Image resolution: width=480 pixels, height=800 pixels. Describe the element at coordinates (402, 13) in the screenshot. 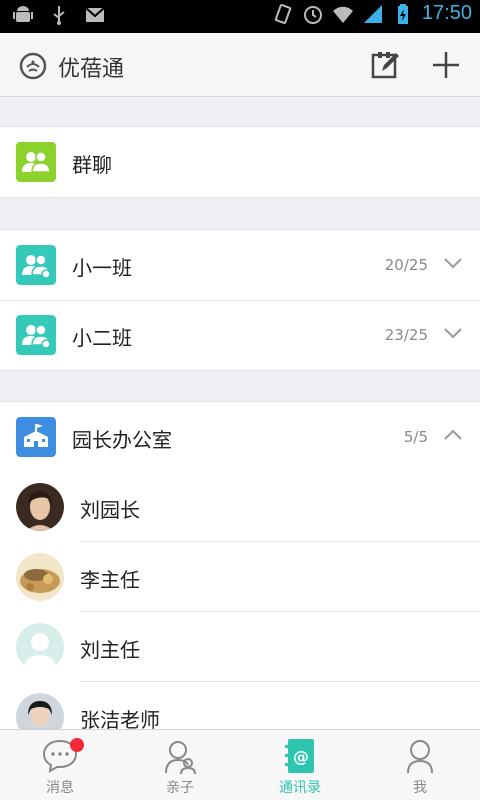

I see `battery-icon` at that location.